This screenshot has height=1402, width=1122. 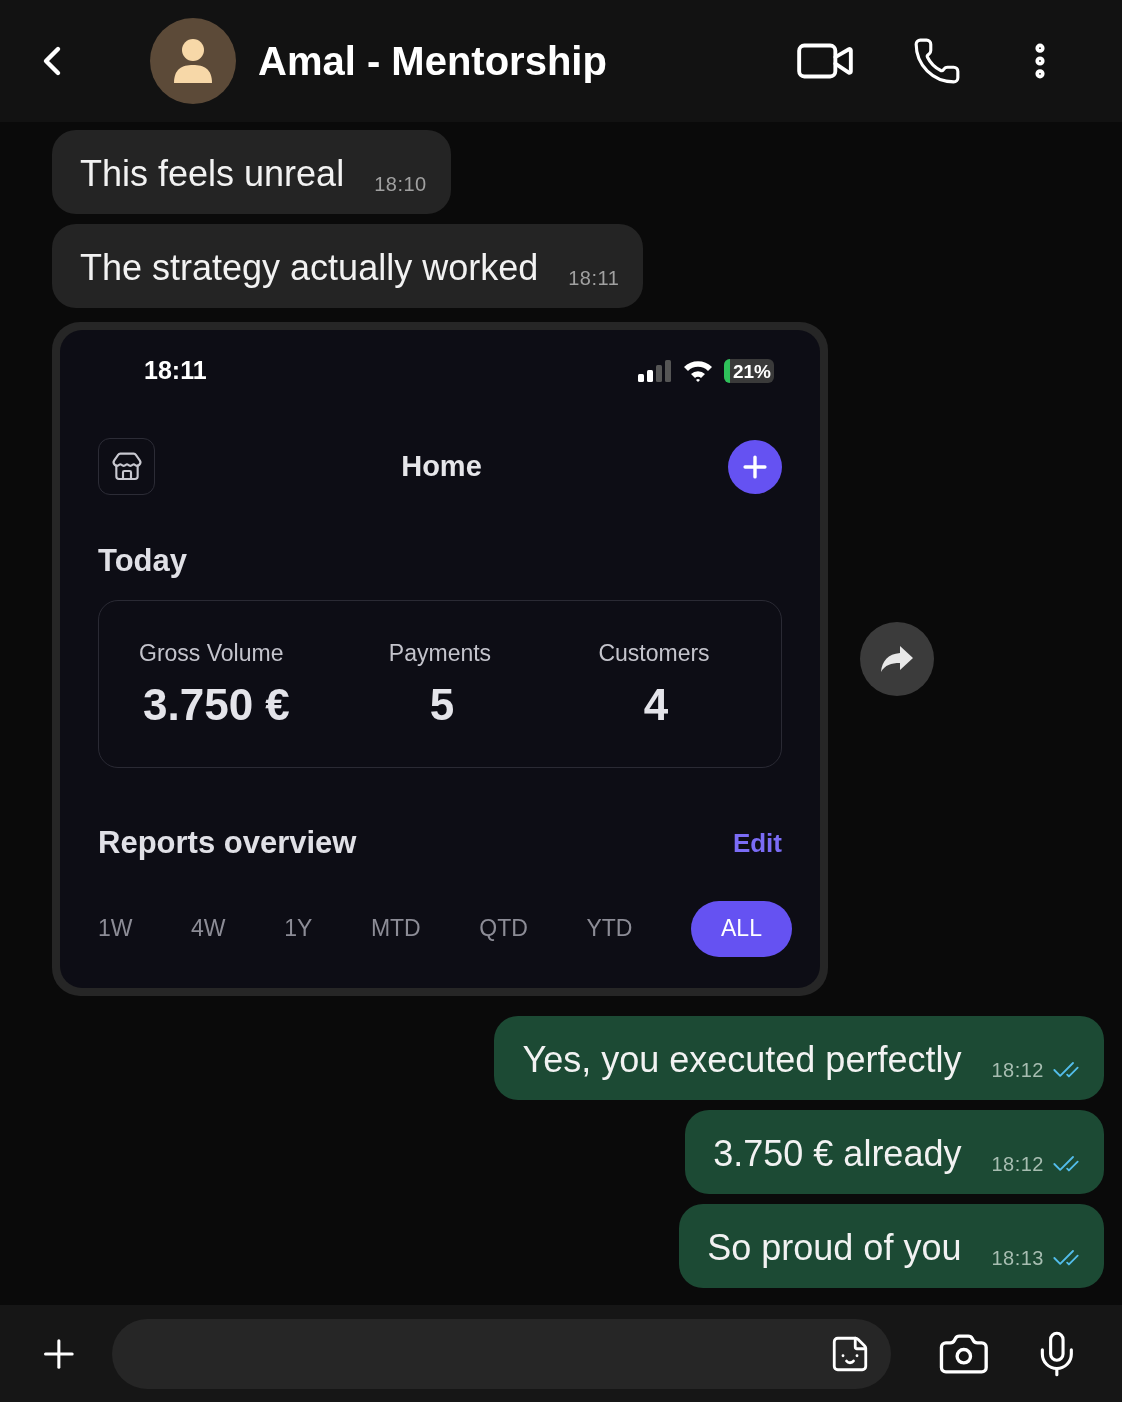 I want to click on range-tab: ALL, so click(x=741, y=928).